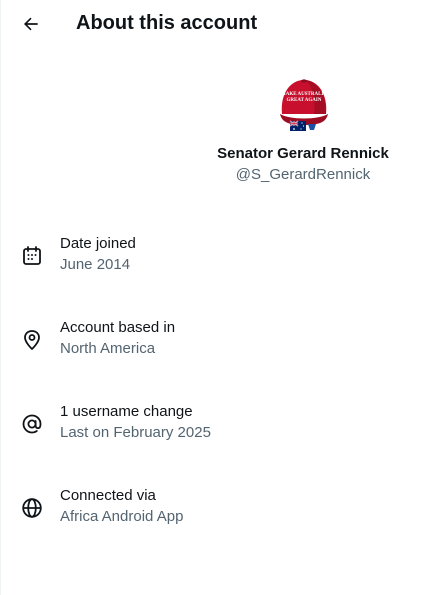 The width and height of the screenshot is (431, 595). Describe the element at coordinates (118, 327) in the screenshot. I see `detail-label: Account based in` at that location.